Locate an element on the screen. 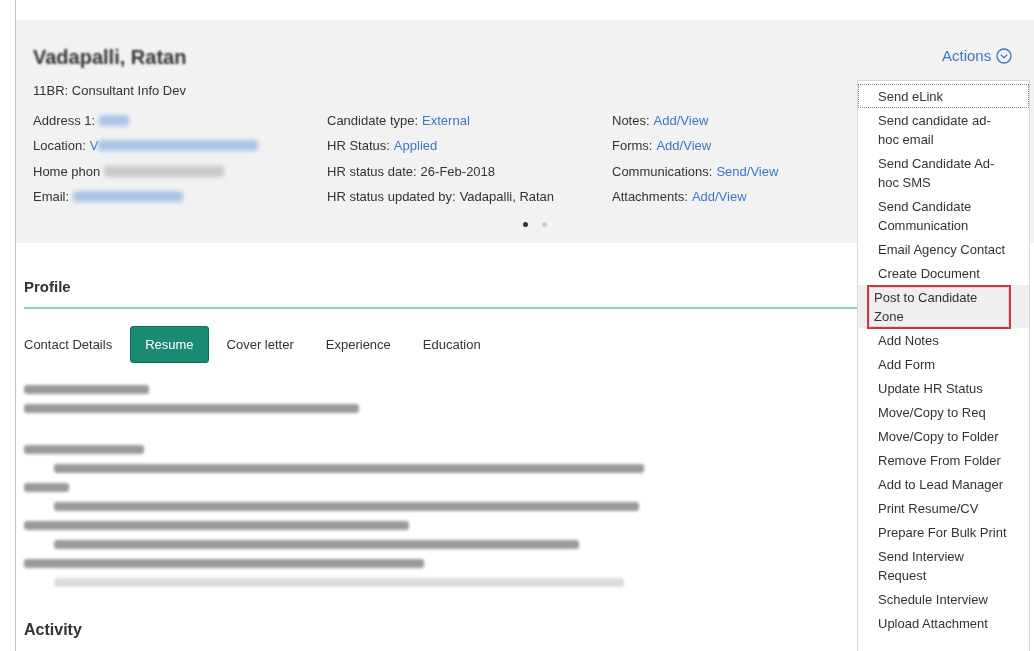 The height and width of the screenshot is (651, 1034). field-link: External is located at coordinates (446, 120).